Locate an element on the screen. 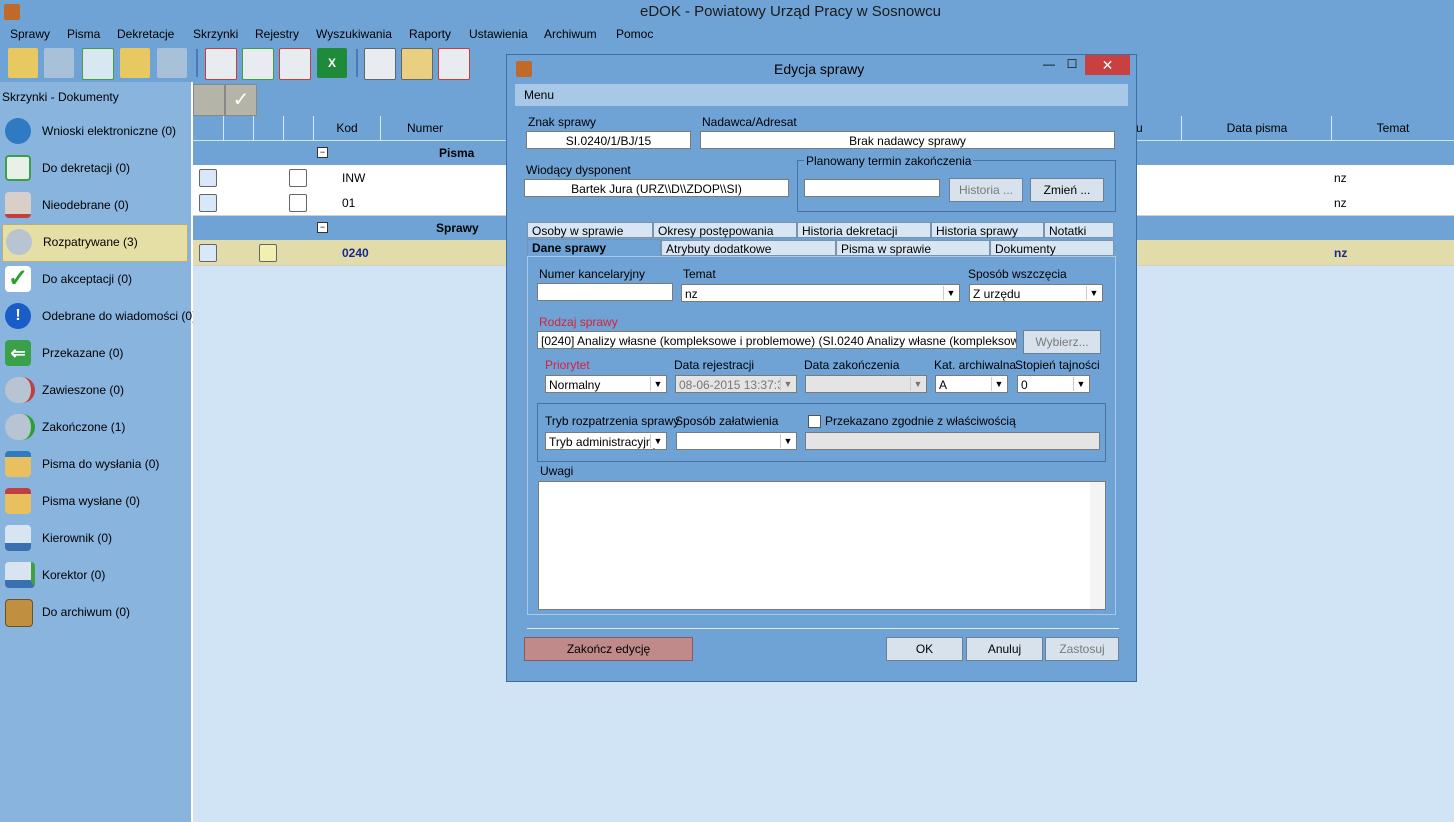  column-header-temat: Temat is located at coordinates (1393, 128).